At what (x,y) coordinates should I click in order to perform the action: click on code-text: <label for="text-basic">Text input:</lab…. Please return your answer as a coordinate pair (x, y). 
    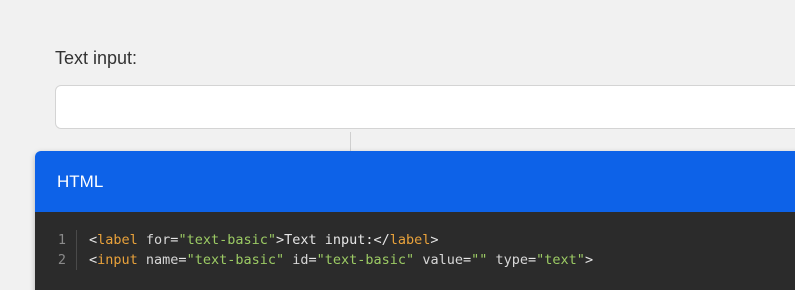
    Looking at the image, I should click on (264, 240).